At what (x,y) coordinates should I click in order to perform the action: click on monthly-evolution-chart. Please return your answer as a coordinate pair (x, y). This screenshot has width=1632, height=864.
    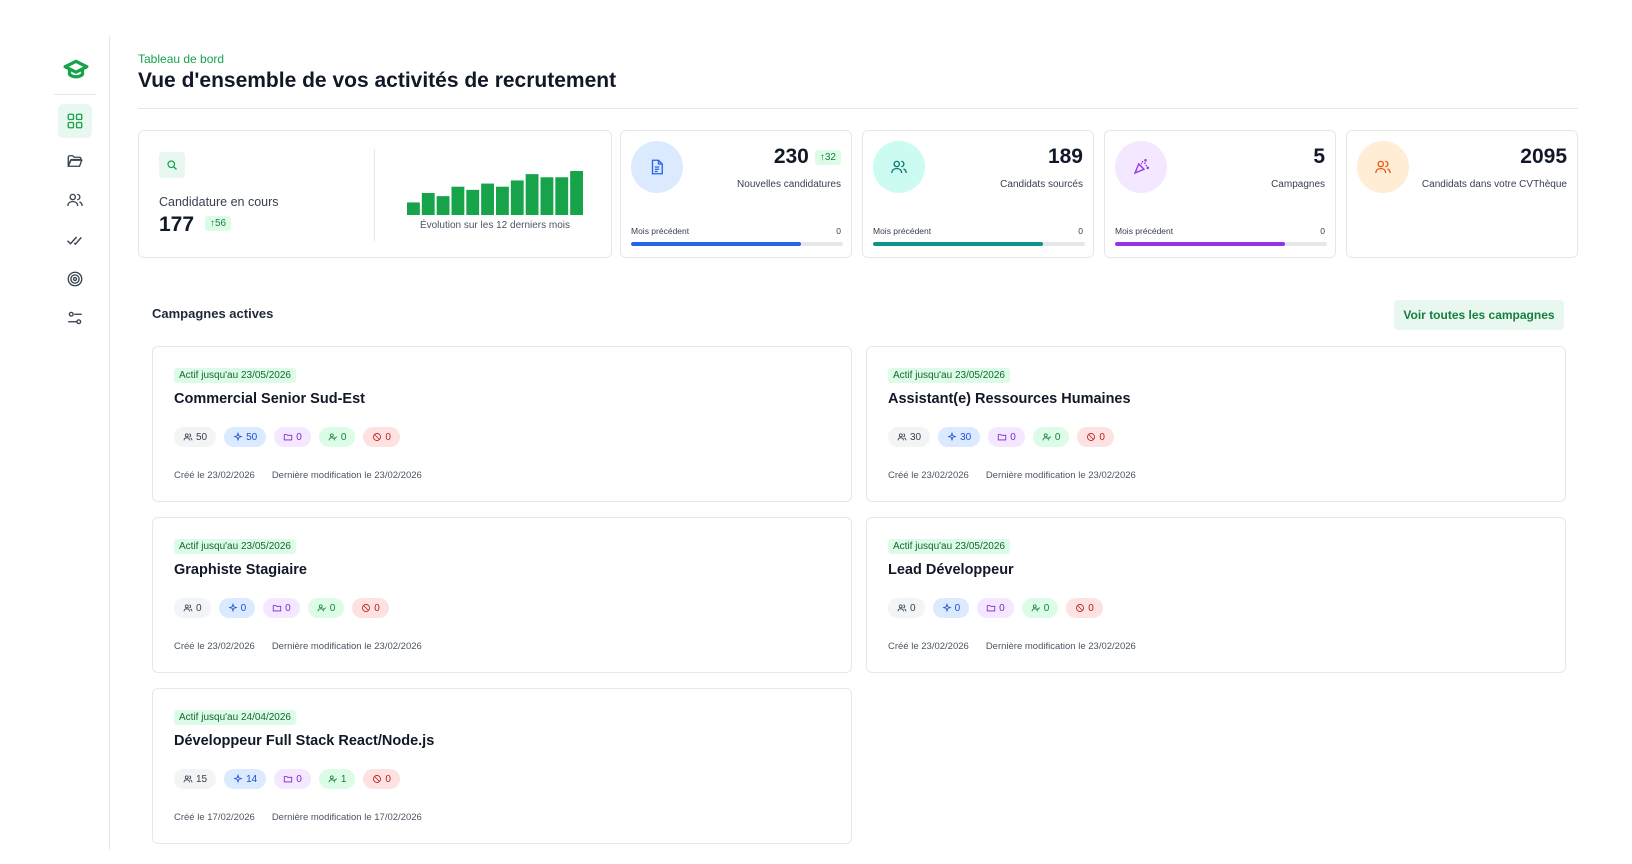
    Looking at the image, I should click on (495, 193).